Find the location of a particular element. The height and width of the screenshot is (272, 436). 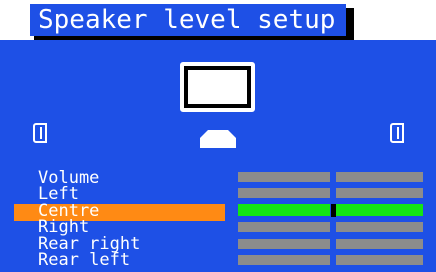

rear-left-bar-left is located at coordinates (284, 260).